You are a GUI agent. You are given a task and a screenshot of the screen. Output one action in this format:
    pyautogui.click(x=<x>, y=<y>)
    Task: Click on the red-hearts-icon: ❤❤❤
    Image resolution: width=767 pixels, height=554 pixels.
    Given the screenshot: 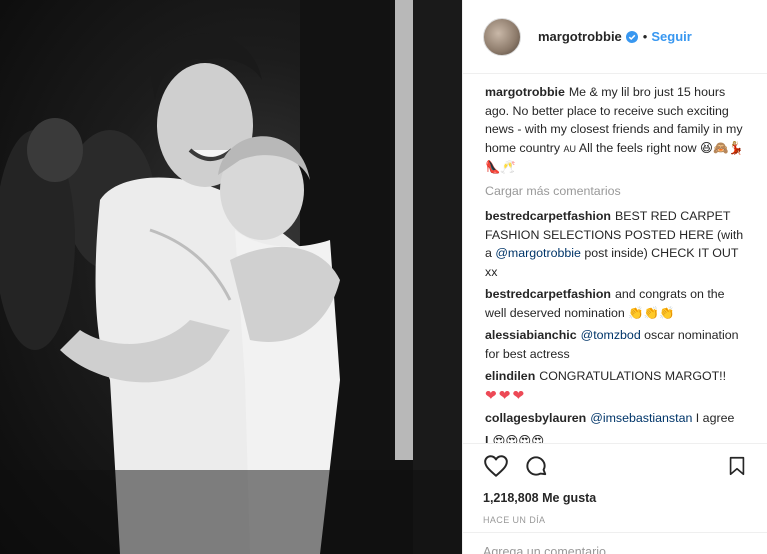 What is the action you would take?
    pyautogui.click(x=506, y=394)
    